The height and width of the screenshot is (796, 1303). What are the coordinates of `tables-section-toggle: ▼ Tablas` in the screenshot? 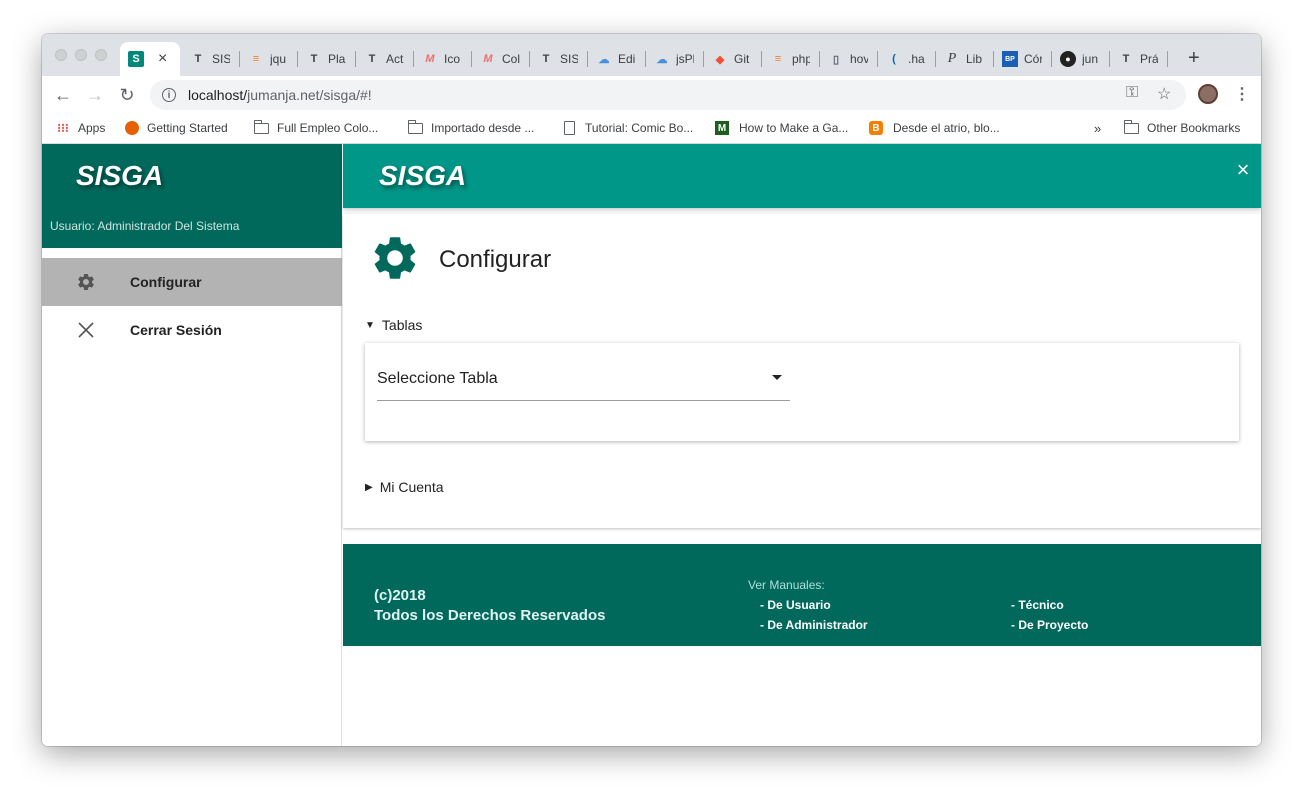 It's located at (393, 325).